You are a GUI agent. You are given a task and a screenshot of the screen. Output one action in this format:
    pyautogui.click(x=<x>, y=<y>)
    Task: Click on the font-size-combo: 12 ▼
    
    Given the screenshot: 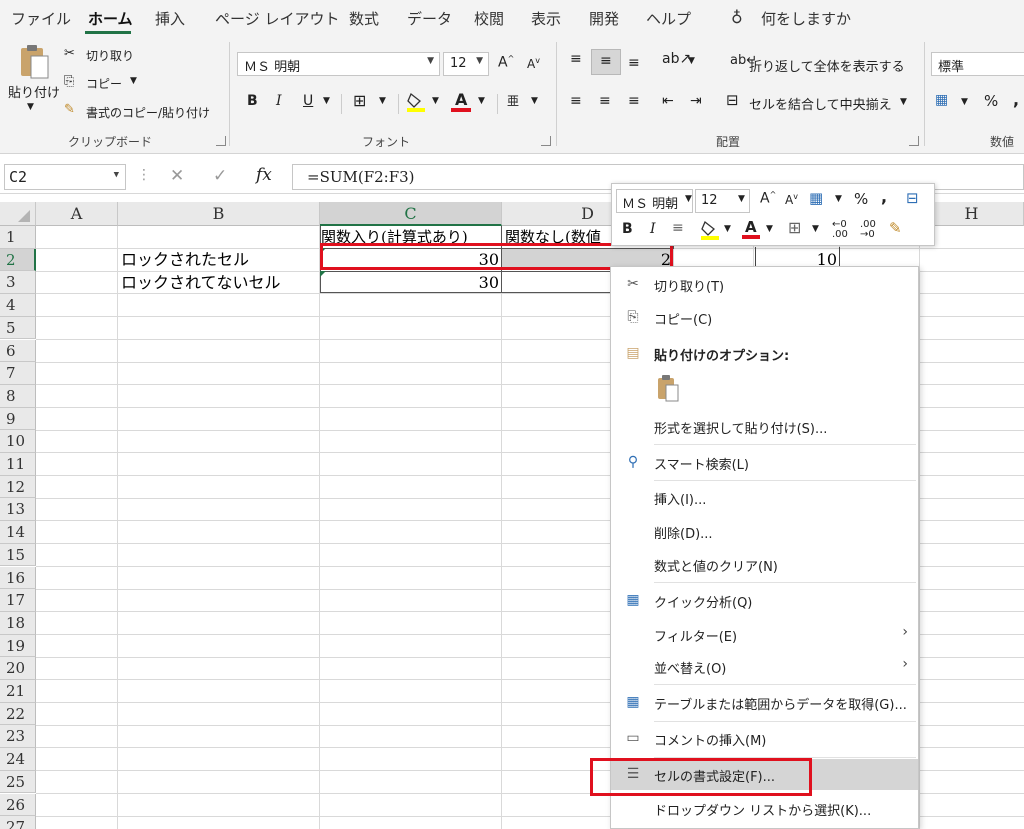 What is the action you would take?
    pyautogui.click(x=466, y=64)
    